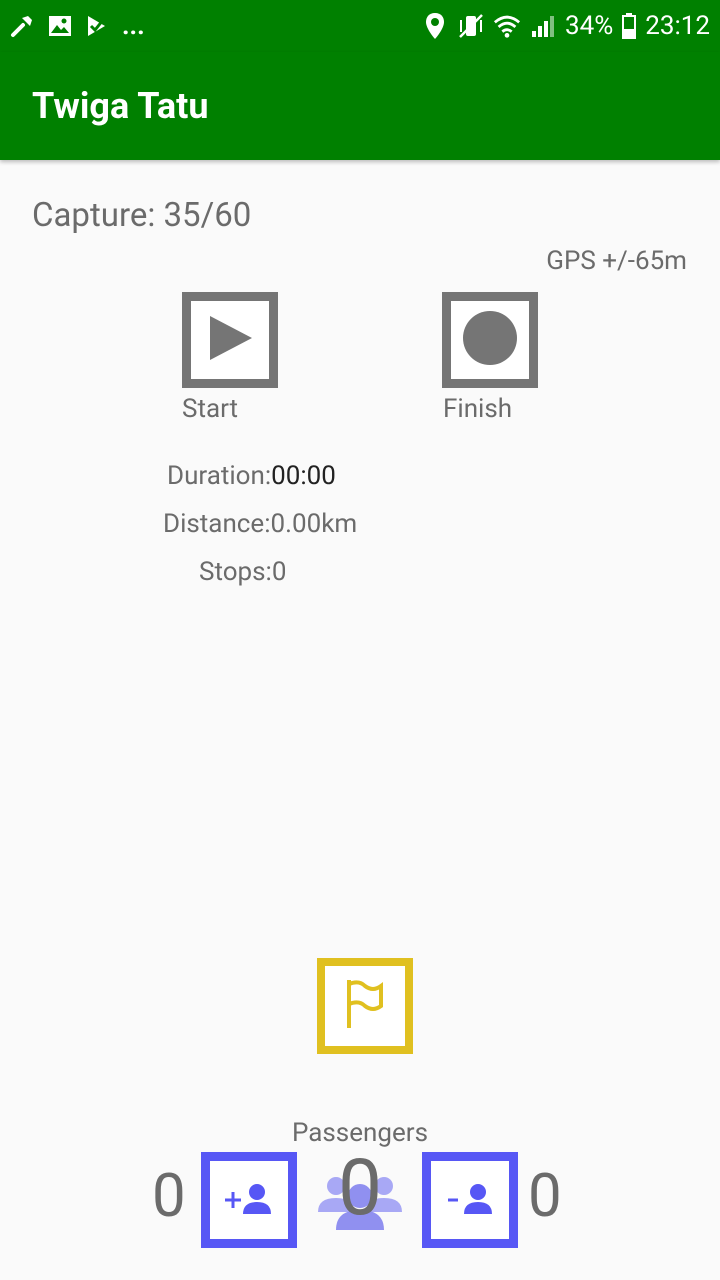 This screenshot has width=720, height=1280. I want to click on finish-button, so click(490, 340).